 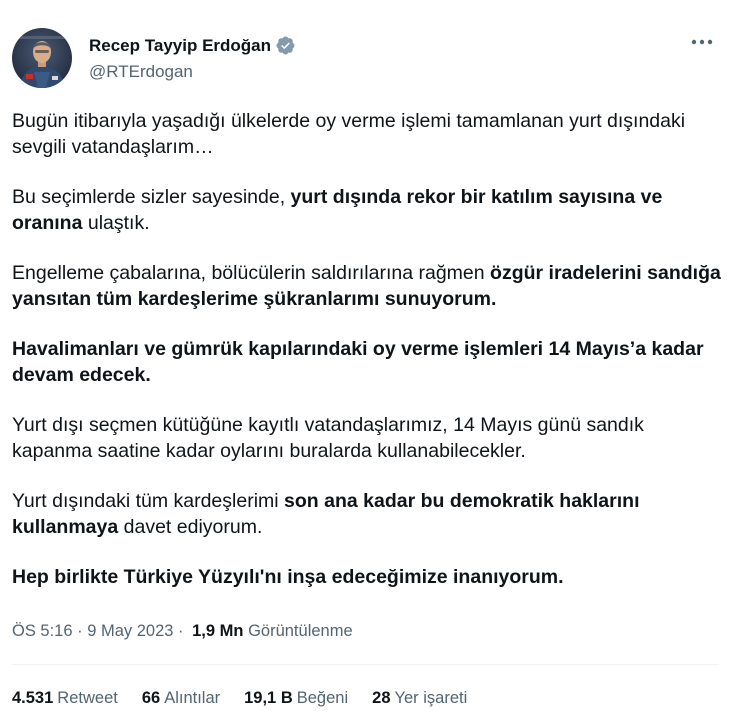 I want to click on profile-photo, so click(x=42, y=58).